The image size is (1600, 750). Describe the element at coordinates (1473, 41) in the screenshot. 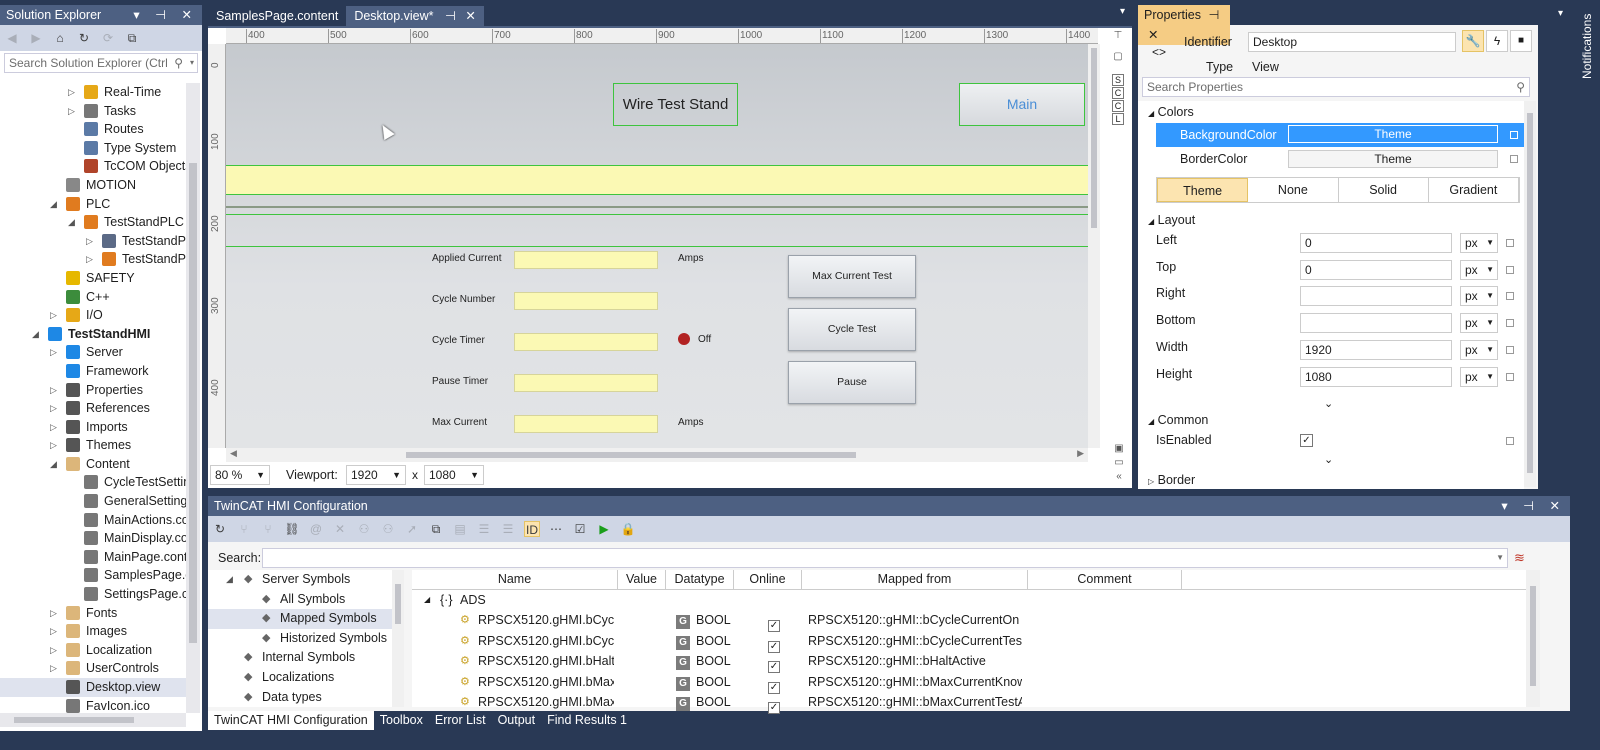

I see `wrench-icon: 🔧` at that location.